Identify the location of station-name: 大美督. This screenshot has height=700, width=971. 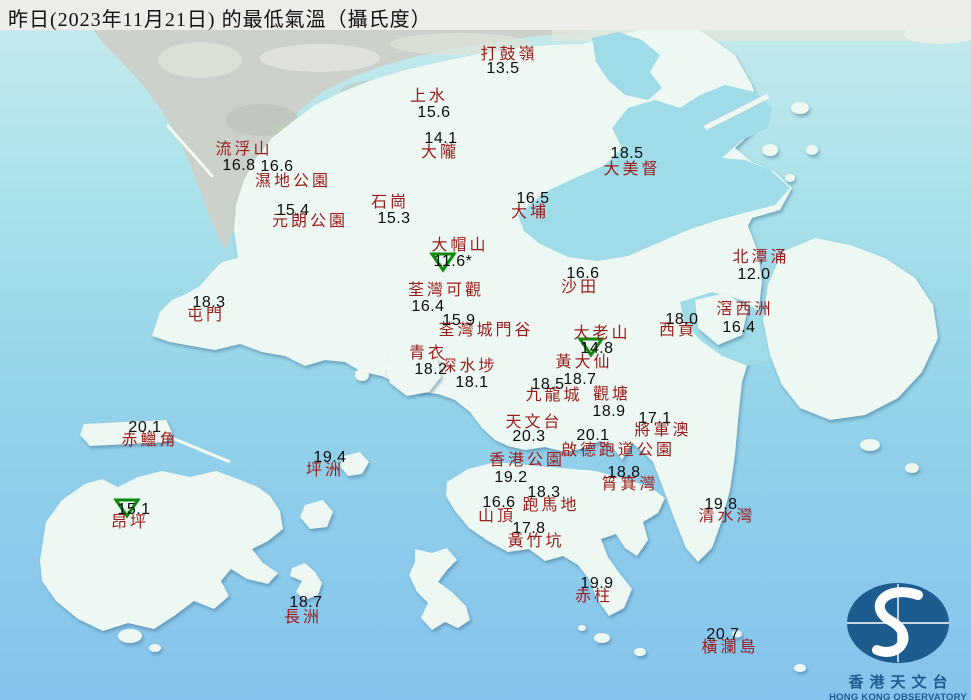
(632, 169).